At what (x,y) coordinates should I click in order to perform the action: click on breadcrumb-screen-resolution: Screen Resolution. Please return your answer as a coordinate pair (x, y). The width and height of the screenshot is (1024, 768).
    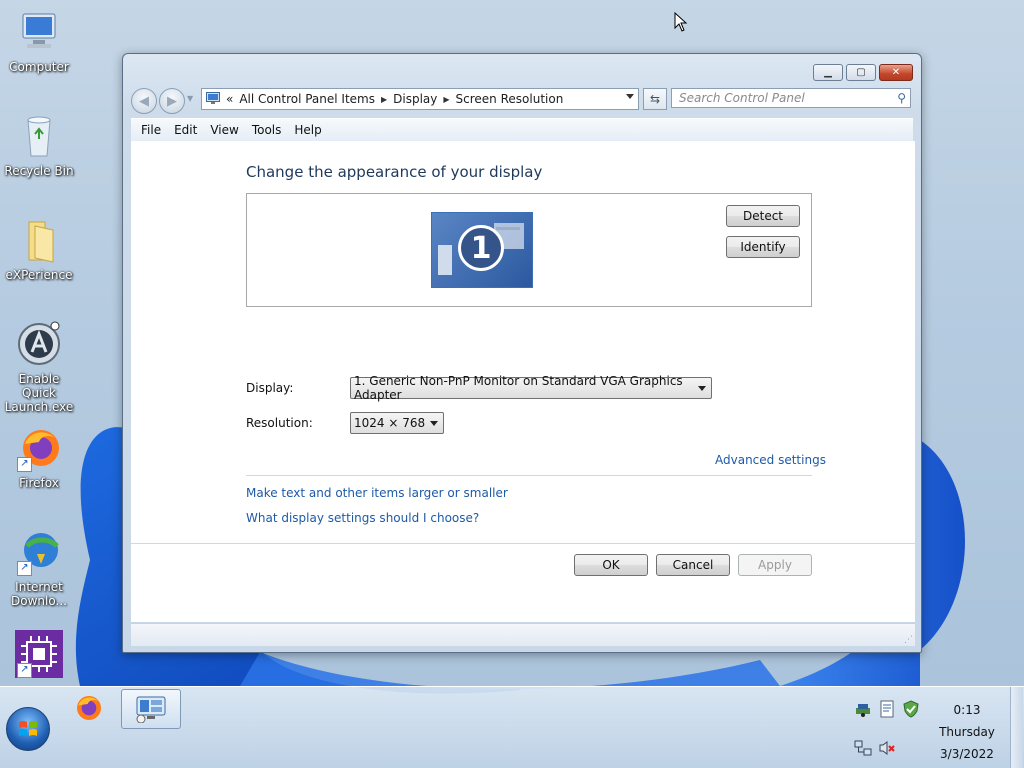
    Looking at the image, I should click on (510, 99).